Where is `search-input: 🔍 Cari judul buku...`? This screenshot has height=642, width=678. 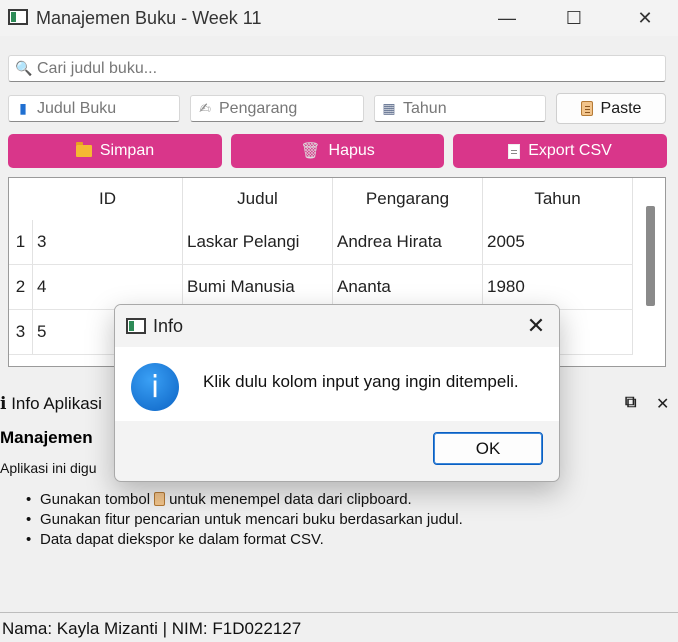
search-input: 🔍 Cari judul buku... is located at coordinates (337, 68).